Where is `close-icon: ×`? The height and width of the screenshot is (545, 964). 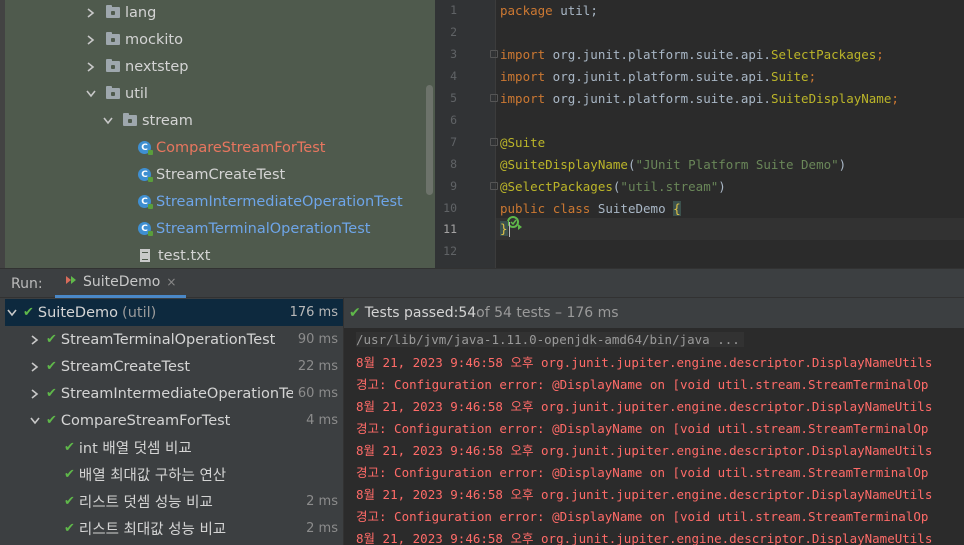 close-icon: × is located at coordinates (171, 282).